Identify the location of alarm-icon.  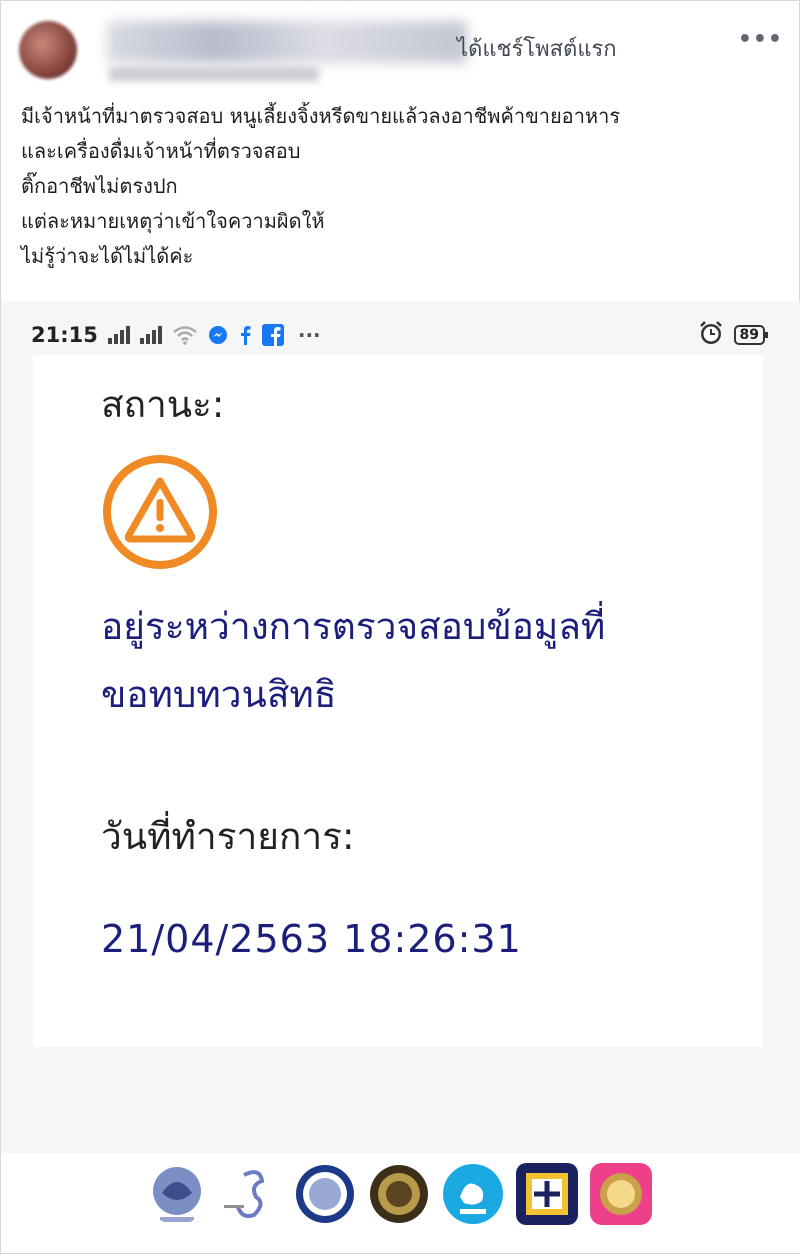
(711, 335).